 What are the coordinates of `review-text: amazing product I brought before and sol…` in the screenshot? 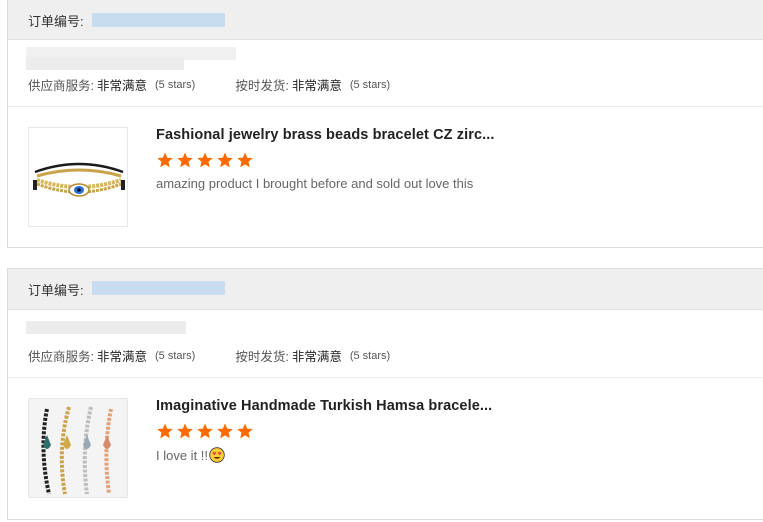 It's located at (325, 183).